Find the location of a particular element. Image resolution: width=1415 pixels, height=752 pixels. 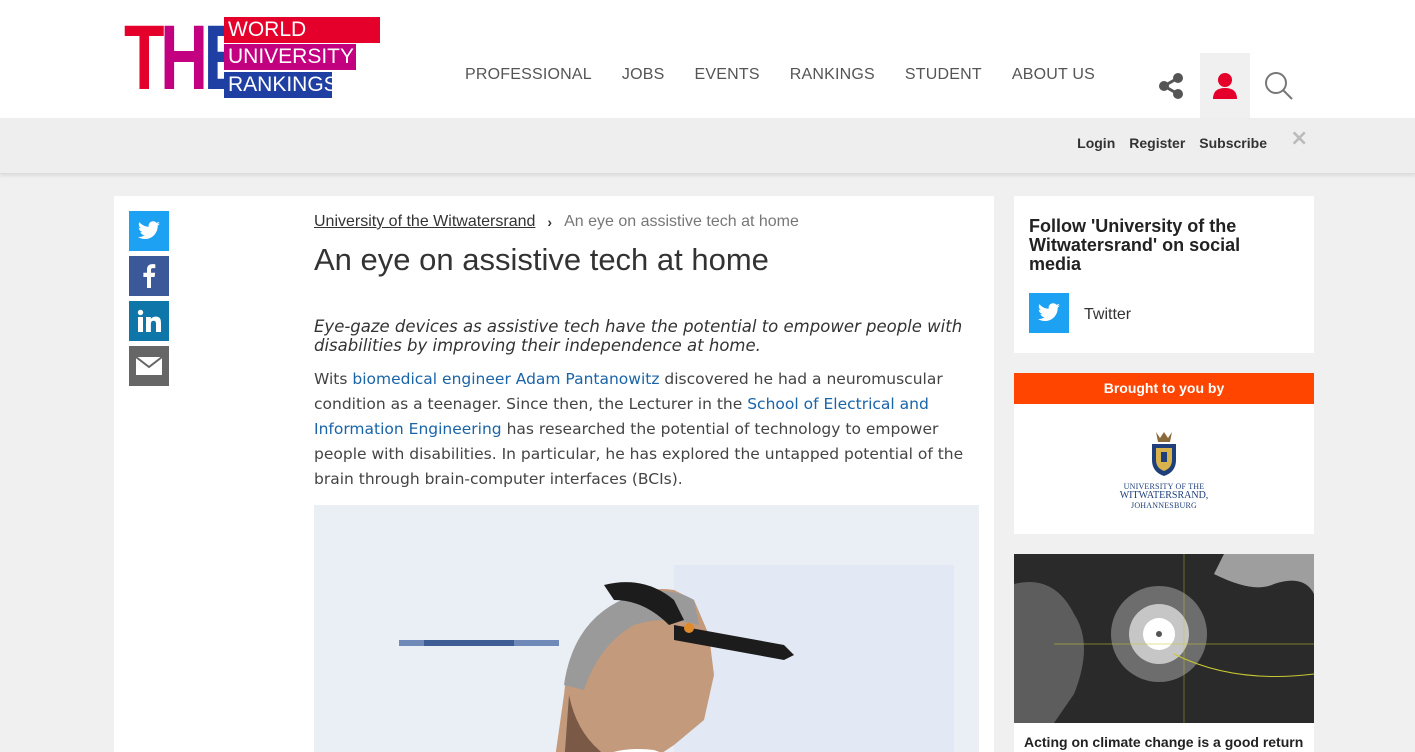

wits-line2: WITWATERSRAND, is located at coordinates (1164, 495).